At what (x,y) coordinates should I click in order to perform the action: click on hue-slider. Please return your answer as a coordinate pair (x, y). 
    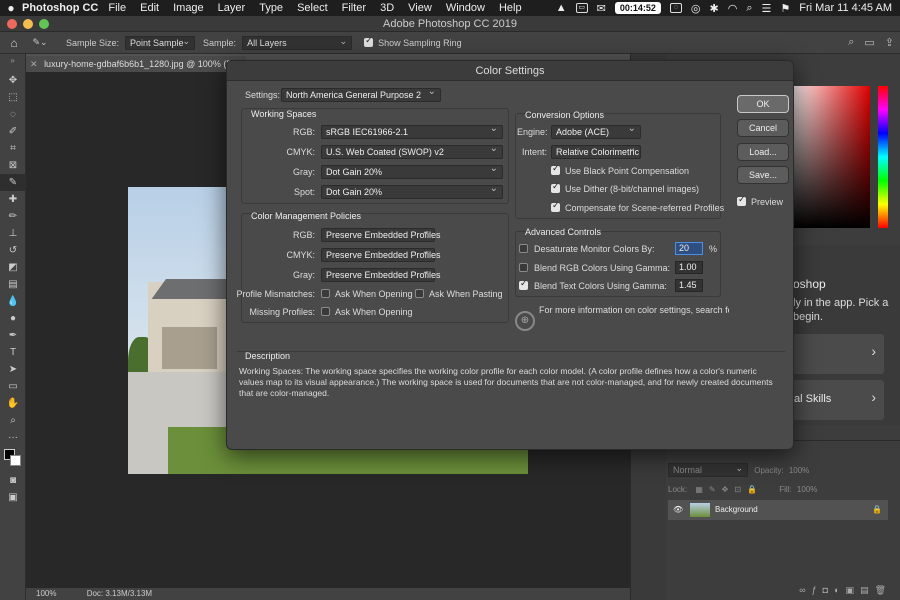
    Looking at the image, I should click on (883, 157).